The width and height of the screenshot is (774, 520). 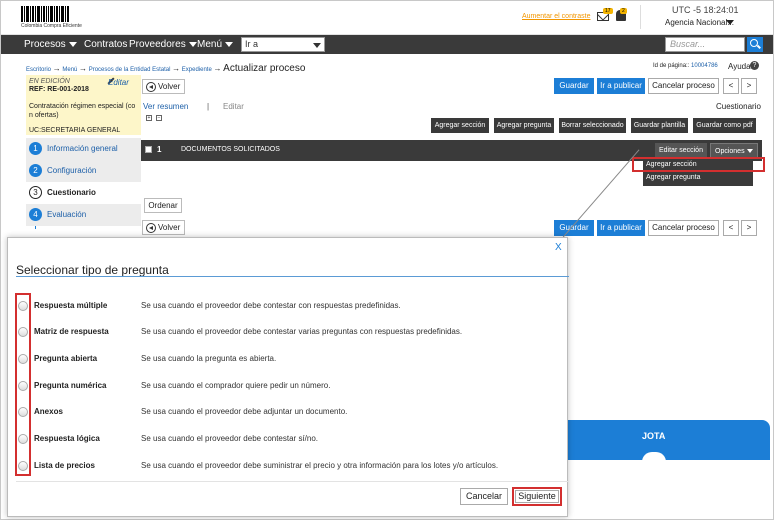 What do you see at coordinates (460, 125) in the screenshot?
I see `add-section-button: Agregar sección` at bounding box center [460, 125].